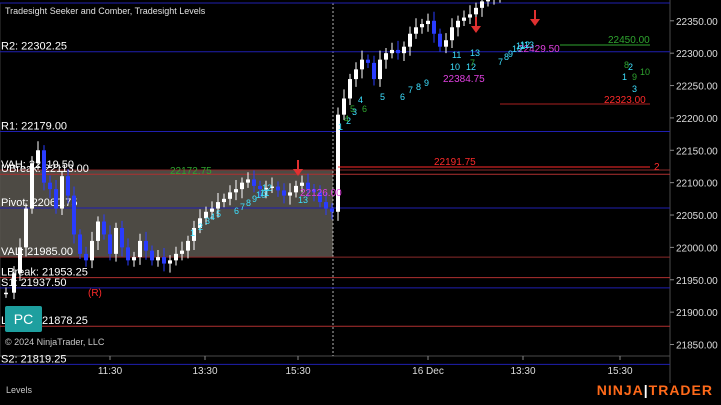 This screenshot has width=721, height=405. Describe the element at coordinates (697, 248) in the screenshot. I see `y-tick-3: 22000.00` at that location.